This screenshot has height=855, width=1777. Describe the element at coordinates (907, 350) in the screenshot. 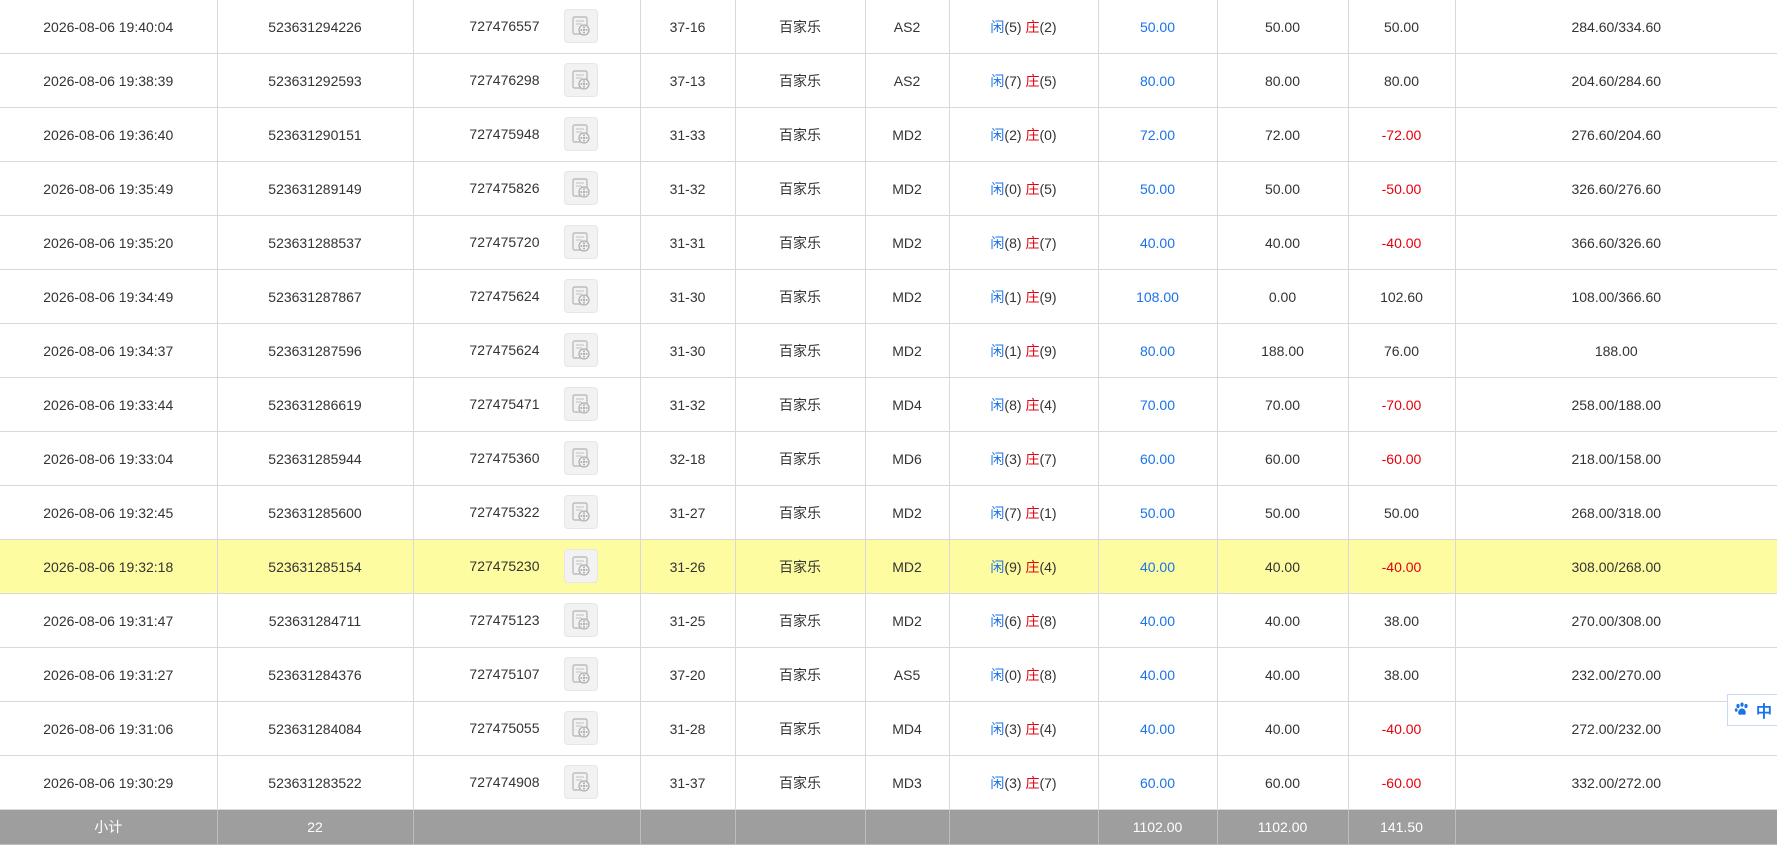

I see `table-code: MD2` at that location.